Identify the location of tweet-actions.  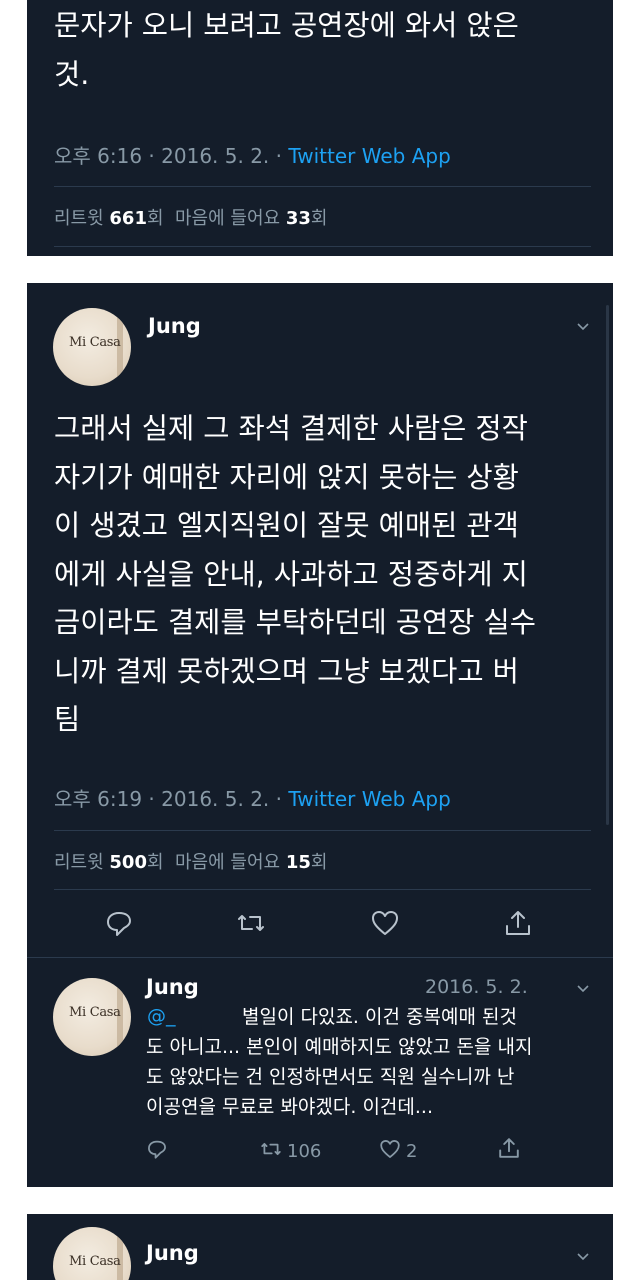
(320, 925).